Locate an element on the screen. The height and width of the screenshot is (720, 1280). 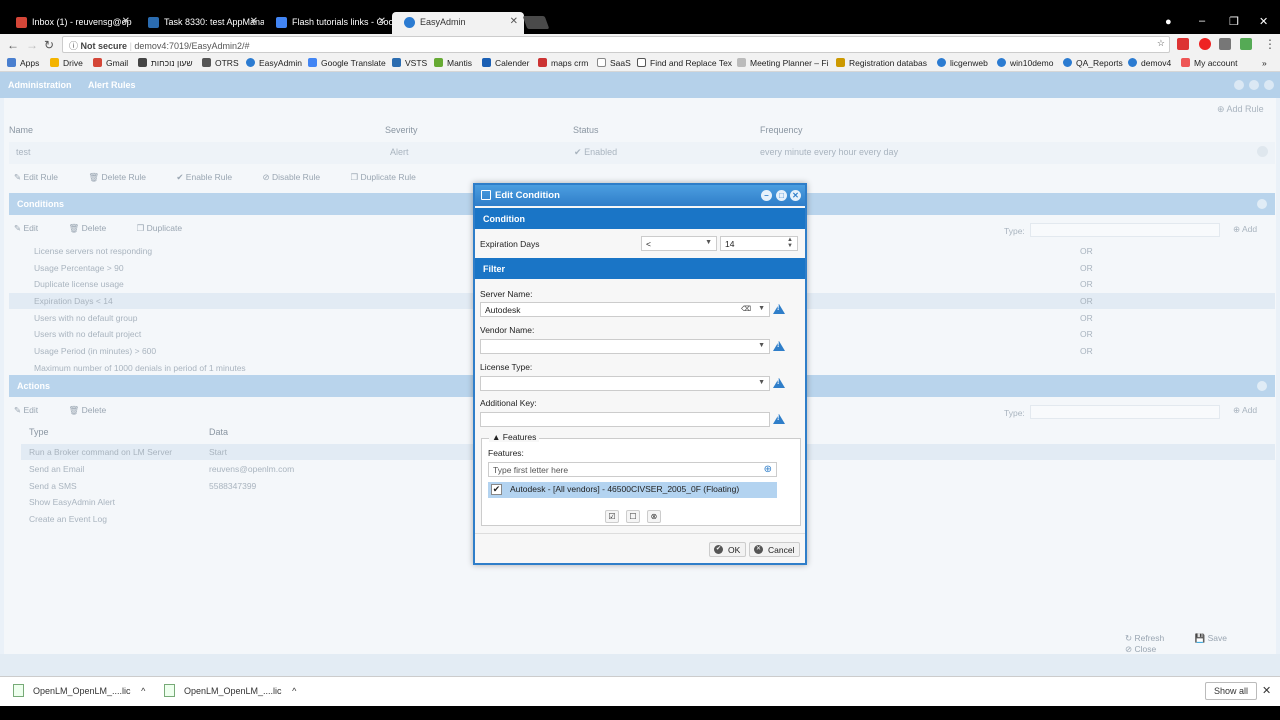
bookmark-win10demo: win10demo is located at coordinates (1025, 63).